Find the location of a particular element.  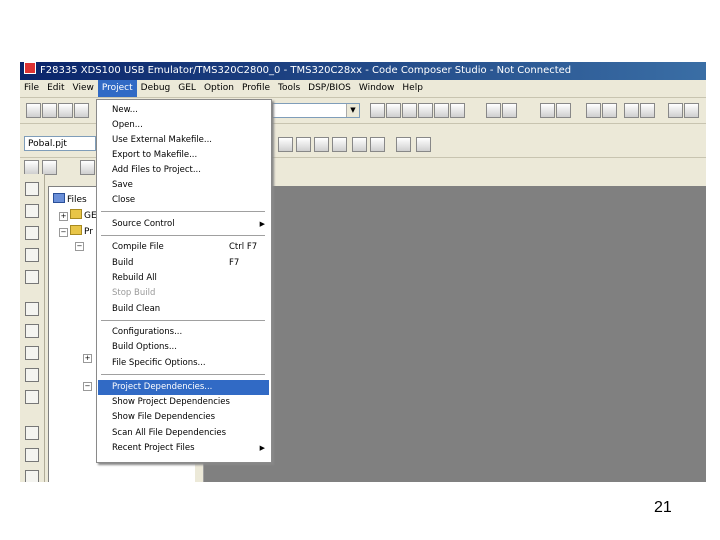

indent-icon is located at coordinates (547, 110).